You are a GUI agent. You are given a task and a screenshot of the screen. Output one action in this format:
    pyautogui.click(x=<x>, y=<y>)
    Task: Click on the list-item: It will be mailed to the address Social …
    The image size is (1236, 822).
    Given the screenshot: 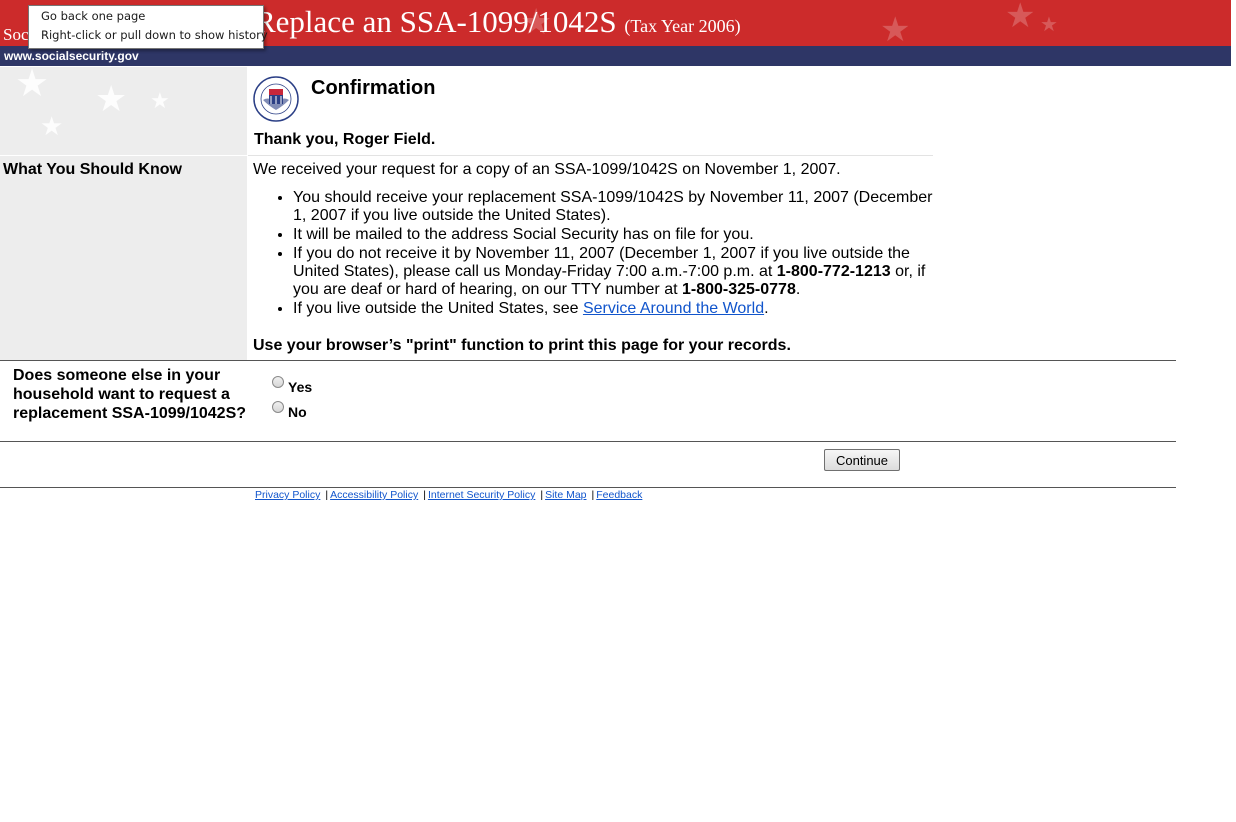 What is the action you would take?
    pyautogui.click(x=613, y=235)
    